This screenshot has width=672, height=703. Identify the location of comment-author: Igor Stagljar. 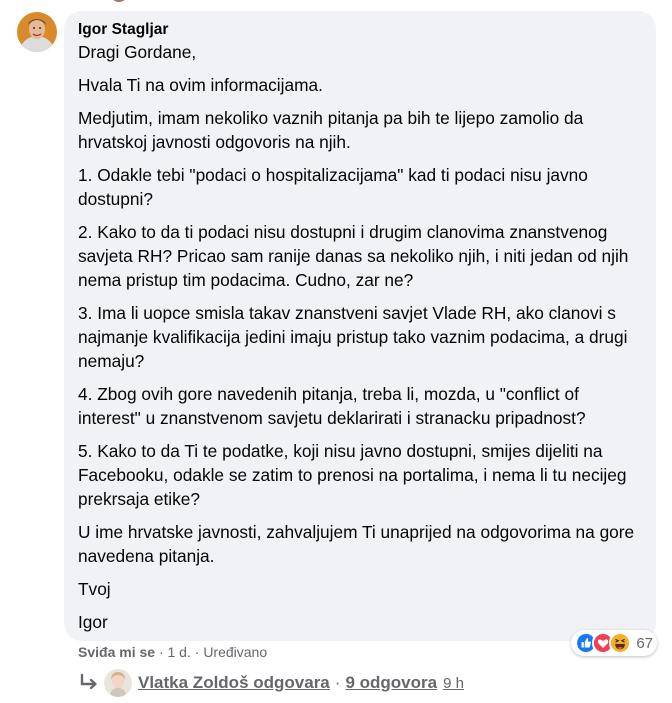
(360, 30).